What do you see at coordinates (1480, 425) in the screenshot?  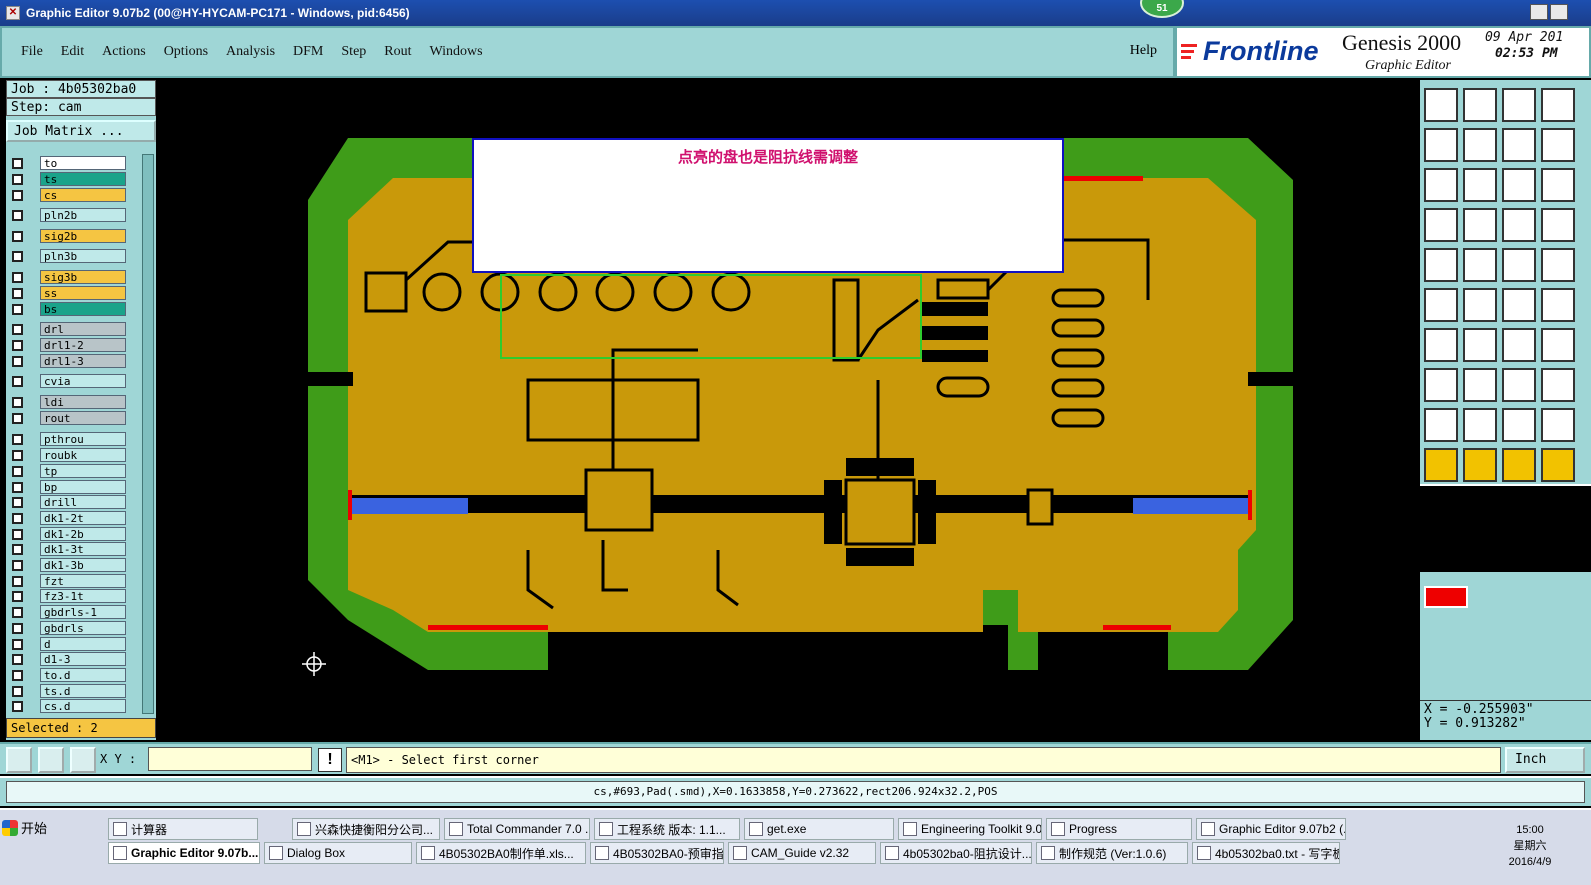 I see `triangle-alt-icon` at bounding box center [1480, 425].